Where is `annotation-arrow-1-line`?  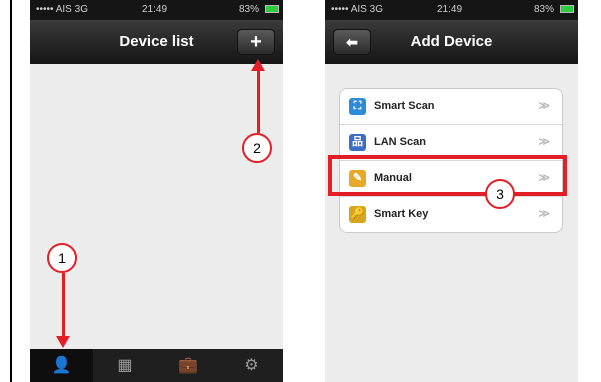 annotation-arrow-1-line is located at coordinates (63, 304).